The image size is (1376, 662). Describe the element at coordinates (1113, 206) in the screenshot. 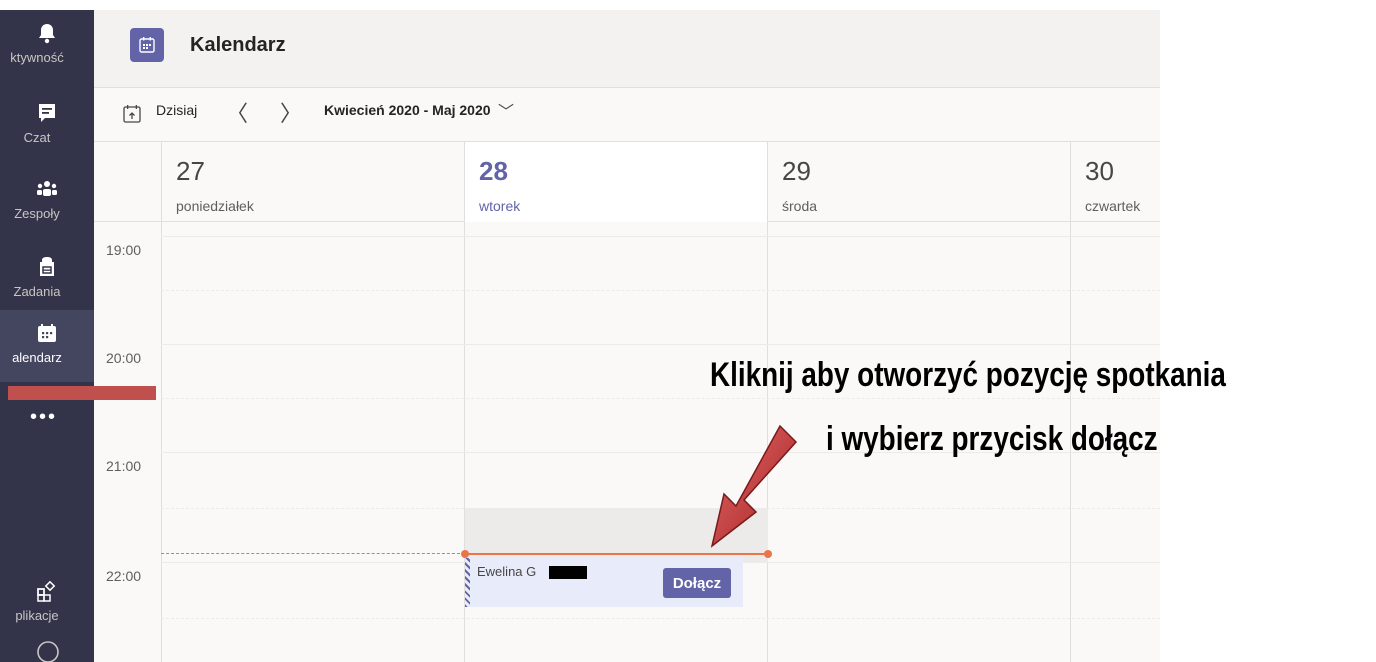

I see `day-name: czwartek` at that location.